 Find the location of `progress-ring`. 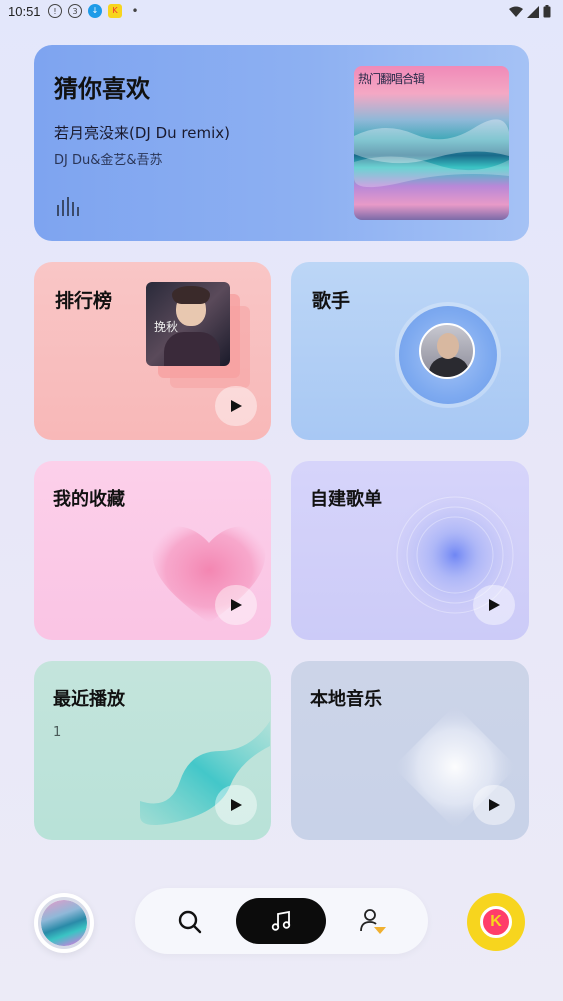

progress-ring is located at coordinates (64, 923).